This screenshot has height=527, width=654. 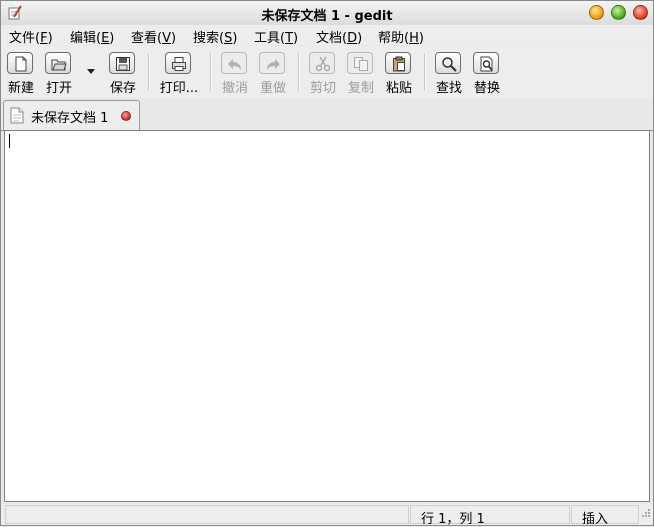 I want to click on open-folder-icon, so click(x=59, y=65).